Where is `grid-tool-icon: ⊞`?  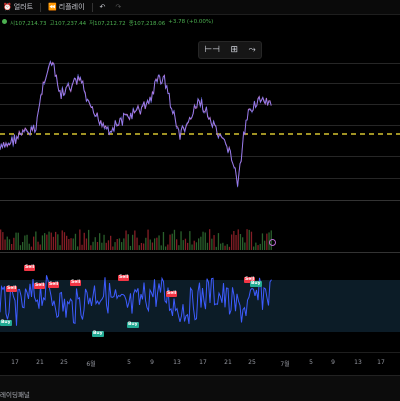
grid-tool-icon: ⊞ is located at coordinates (234, 50).